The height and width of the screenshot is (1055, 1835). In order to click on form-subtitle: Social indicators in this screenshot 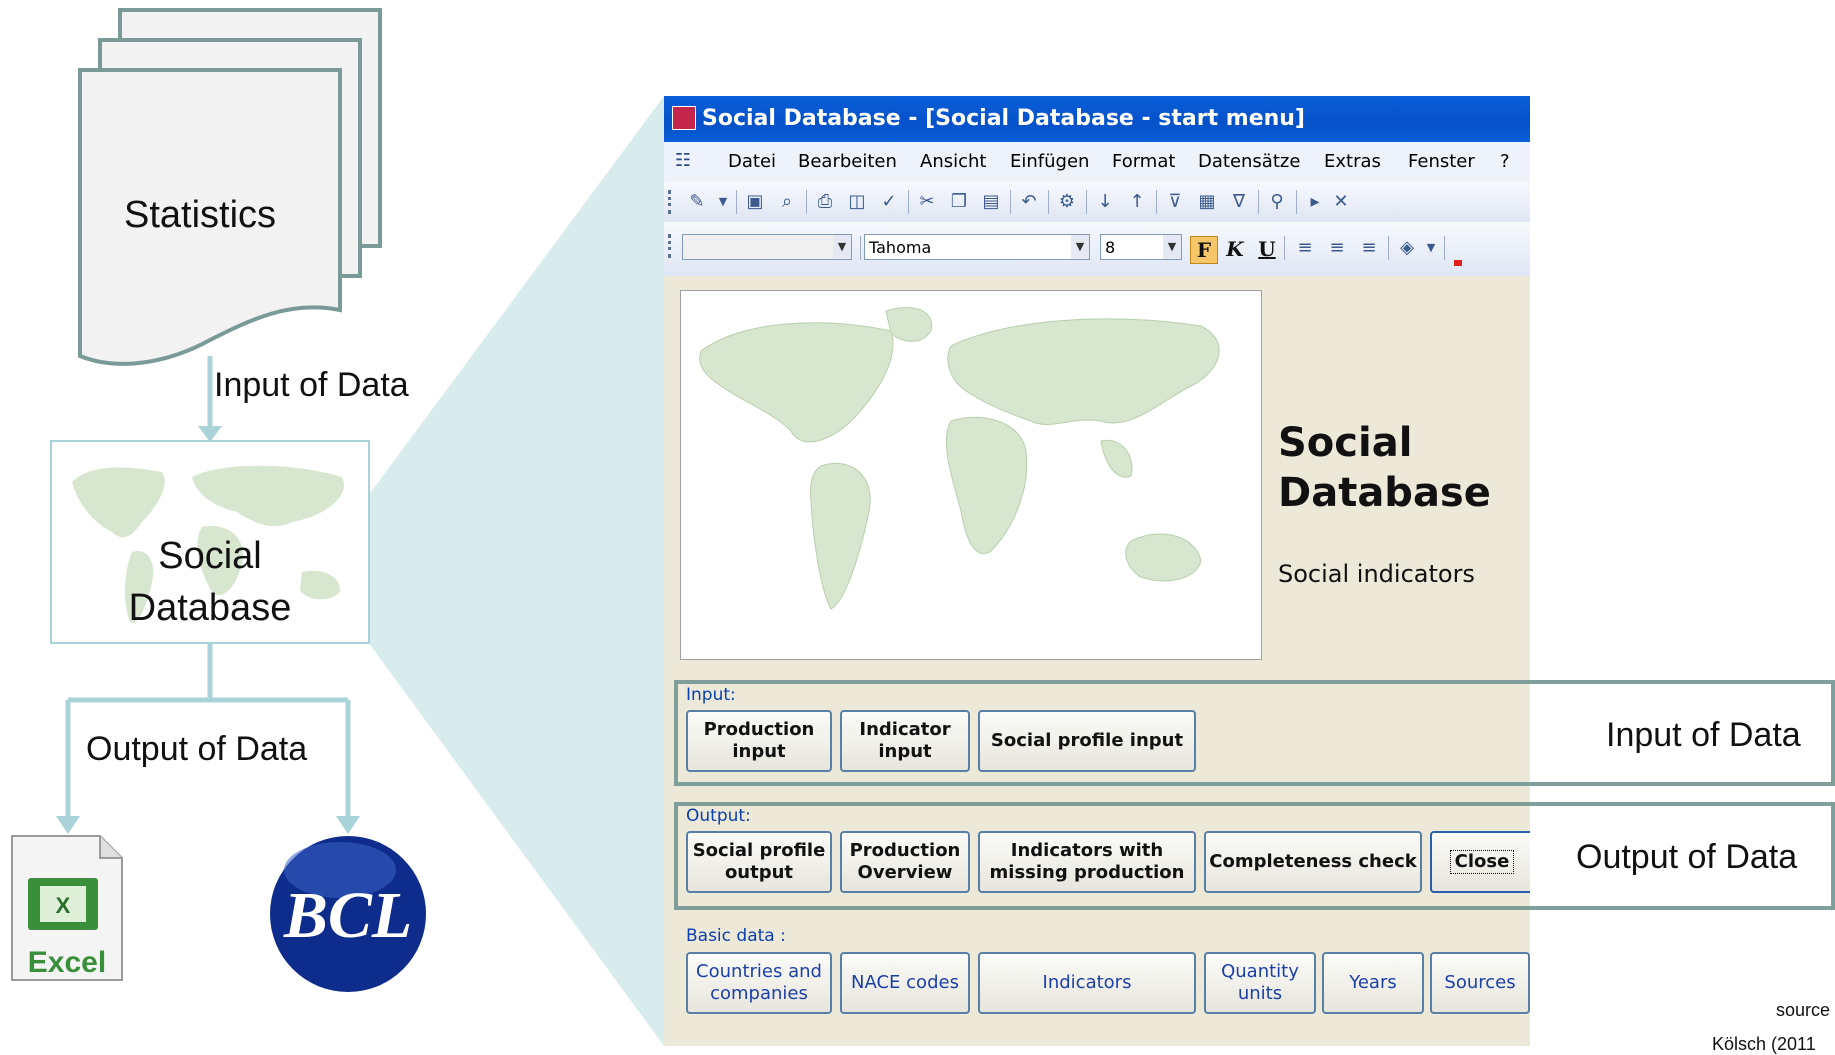, I will do `click(1376, 574)`.